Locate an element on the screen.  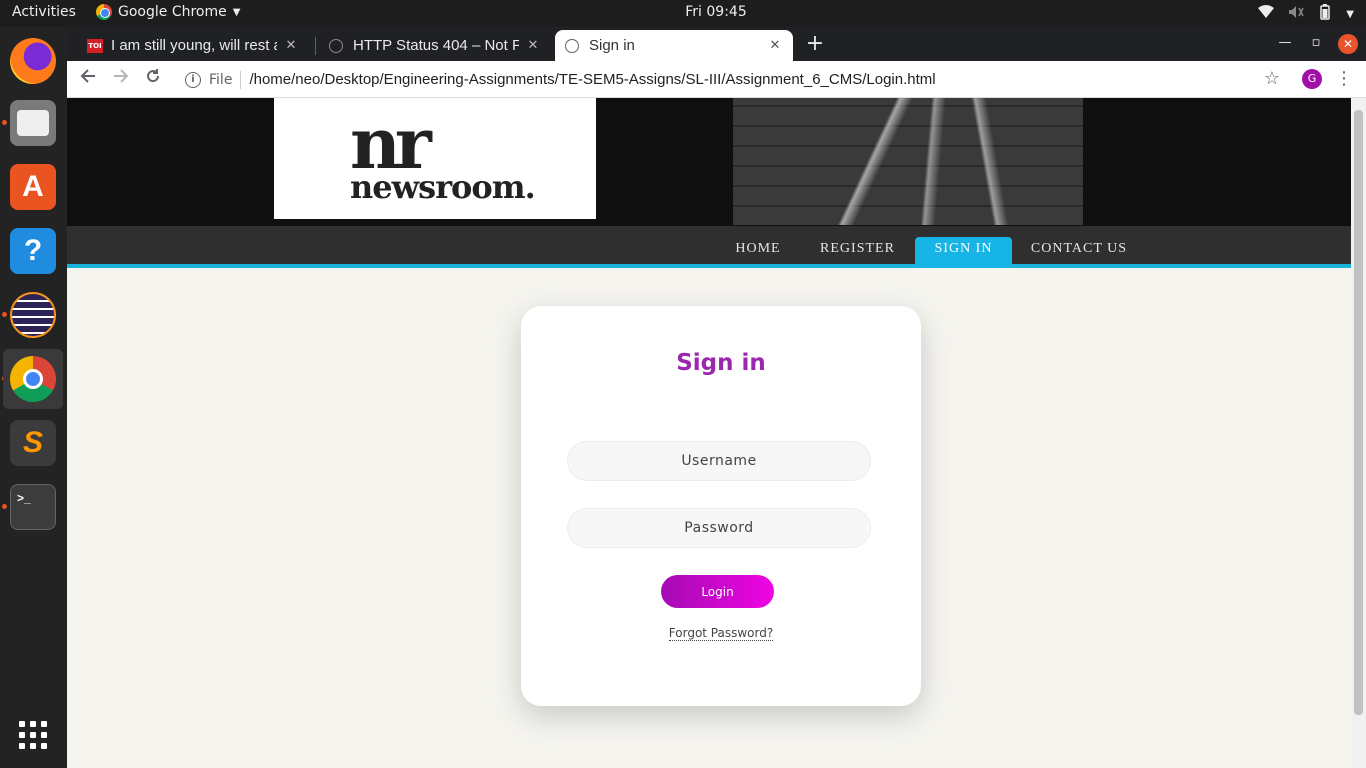
dock-chrome is located at coordinates (33, 379).